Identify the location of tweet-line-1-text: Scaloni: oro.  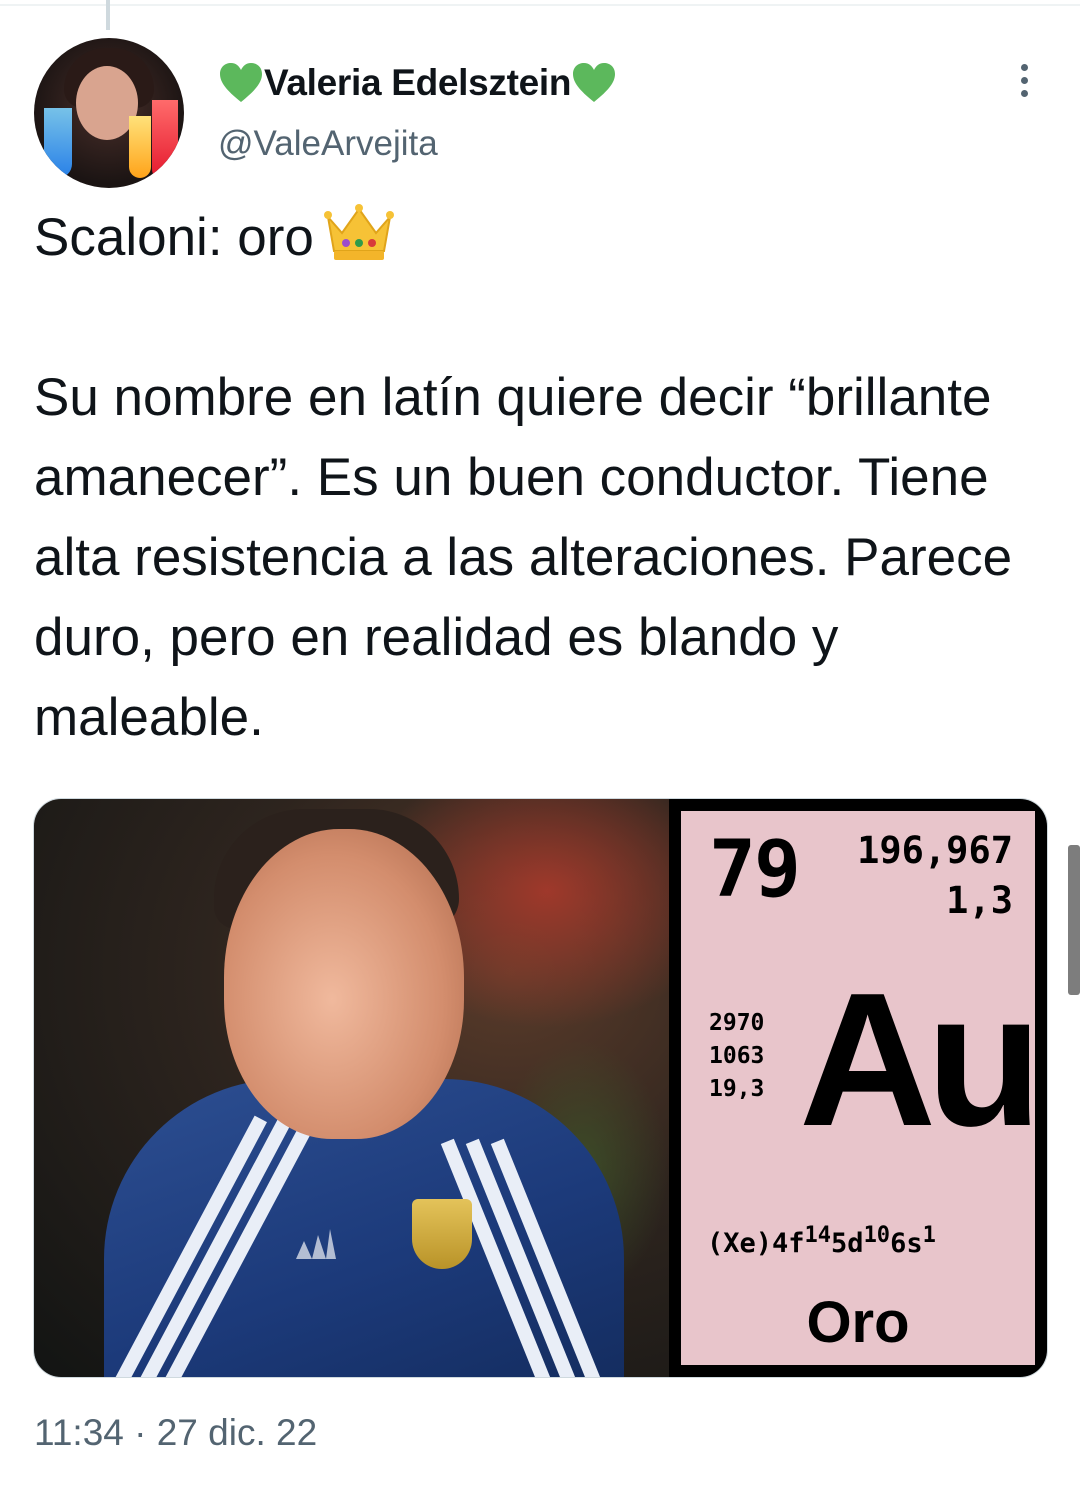
(174, 237).